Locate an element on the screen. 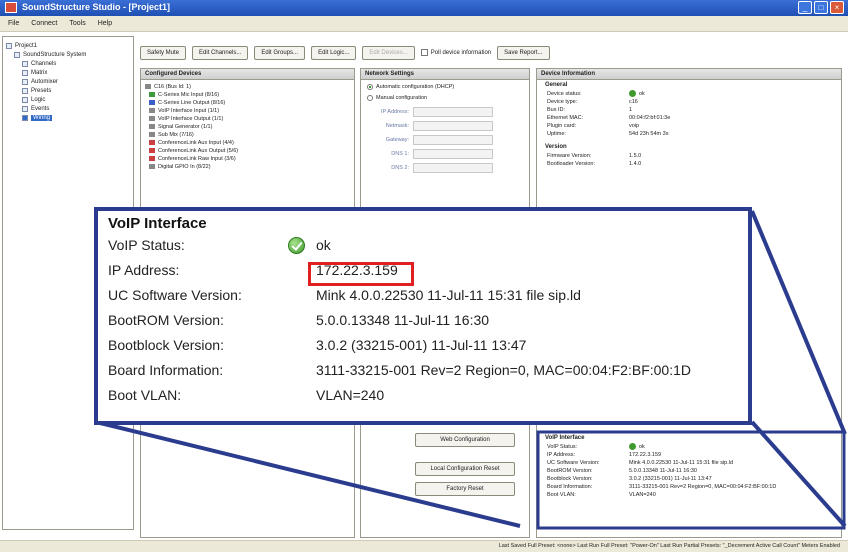 The image size is (848, 552). info-row: VoIP Status: ok is located at coordinates (689, 447).